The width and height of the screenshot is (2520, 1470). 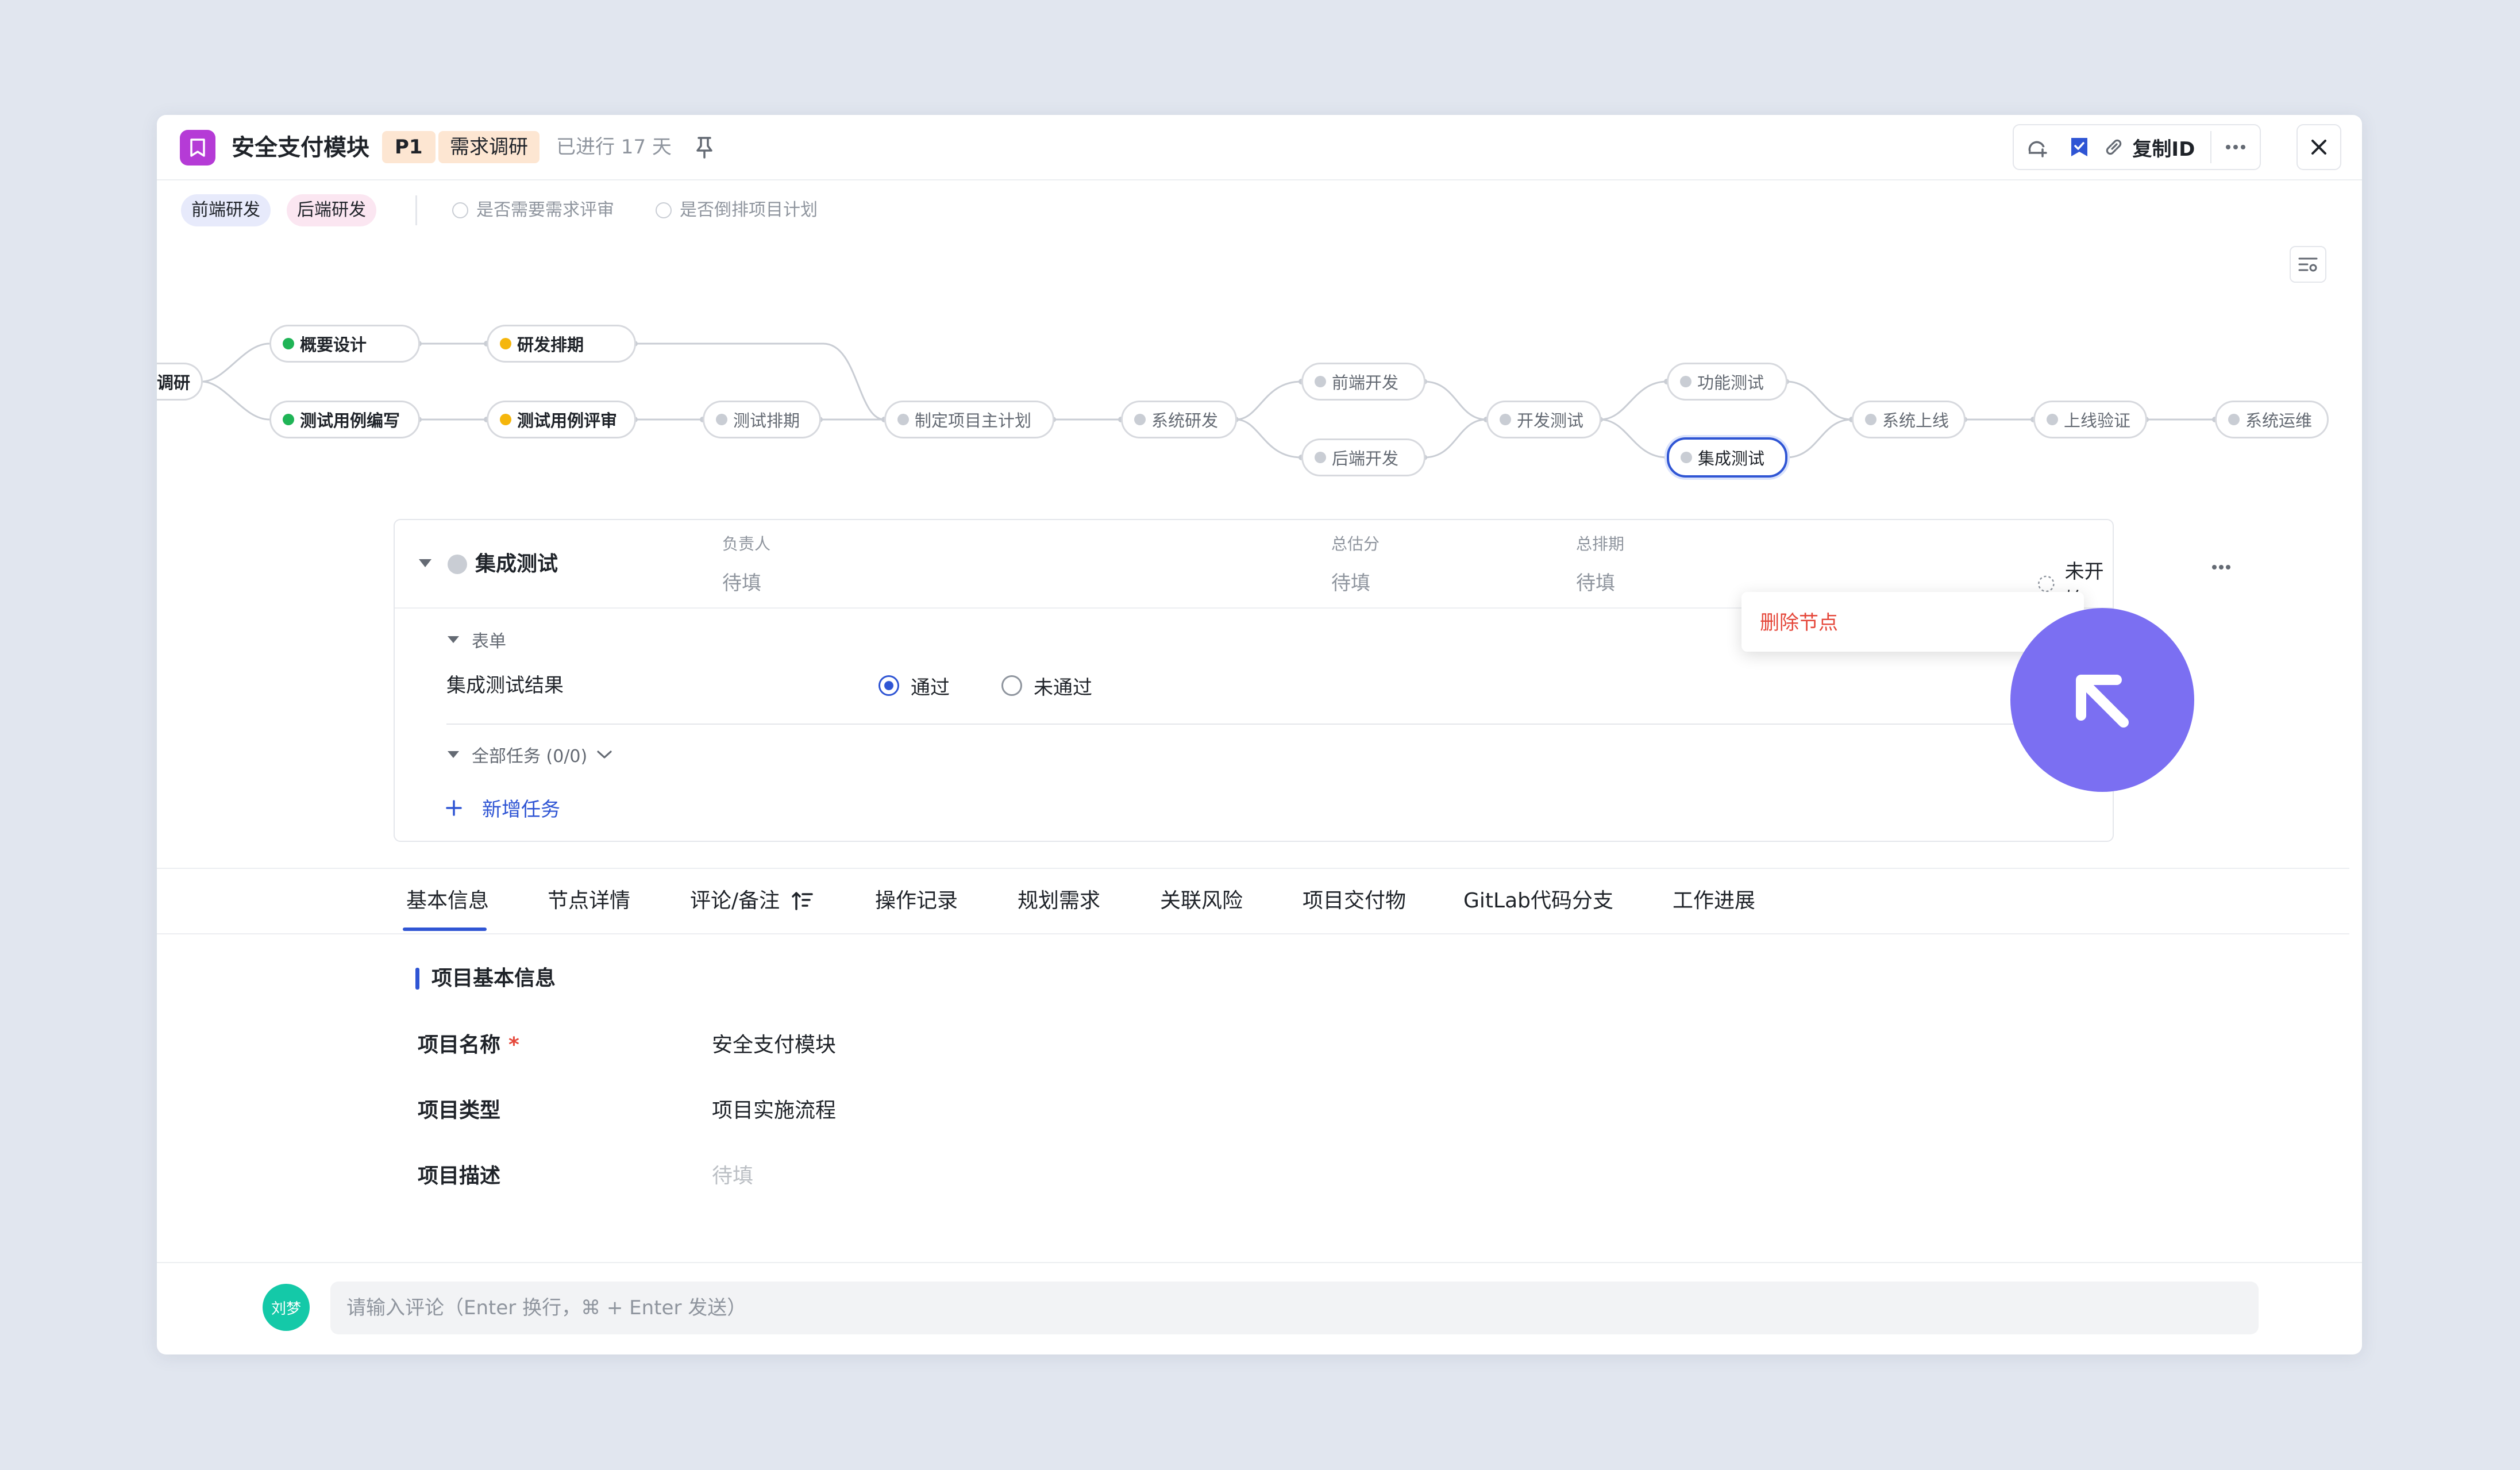 What do you see at coordinates (1245, 724) in the screenshot?
I see `section-divider` at bounding box center [1245, 724].